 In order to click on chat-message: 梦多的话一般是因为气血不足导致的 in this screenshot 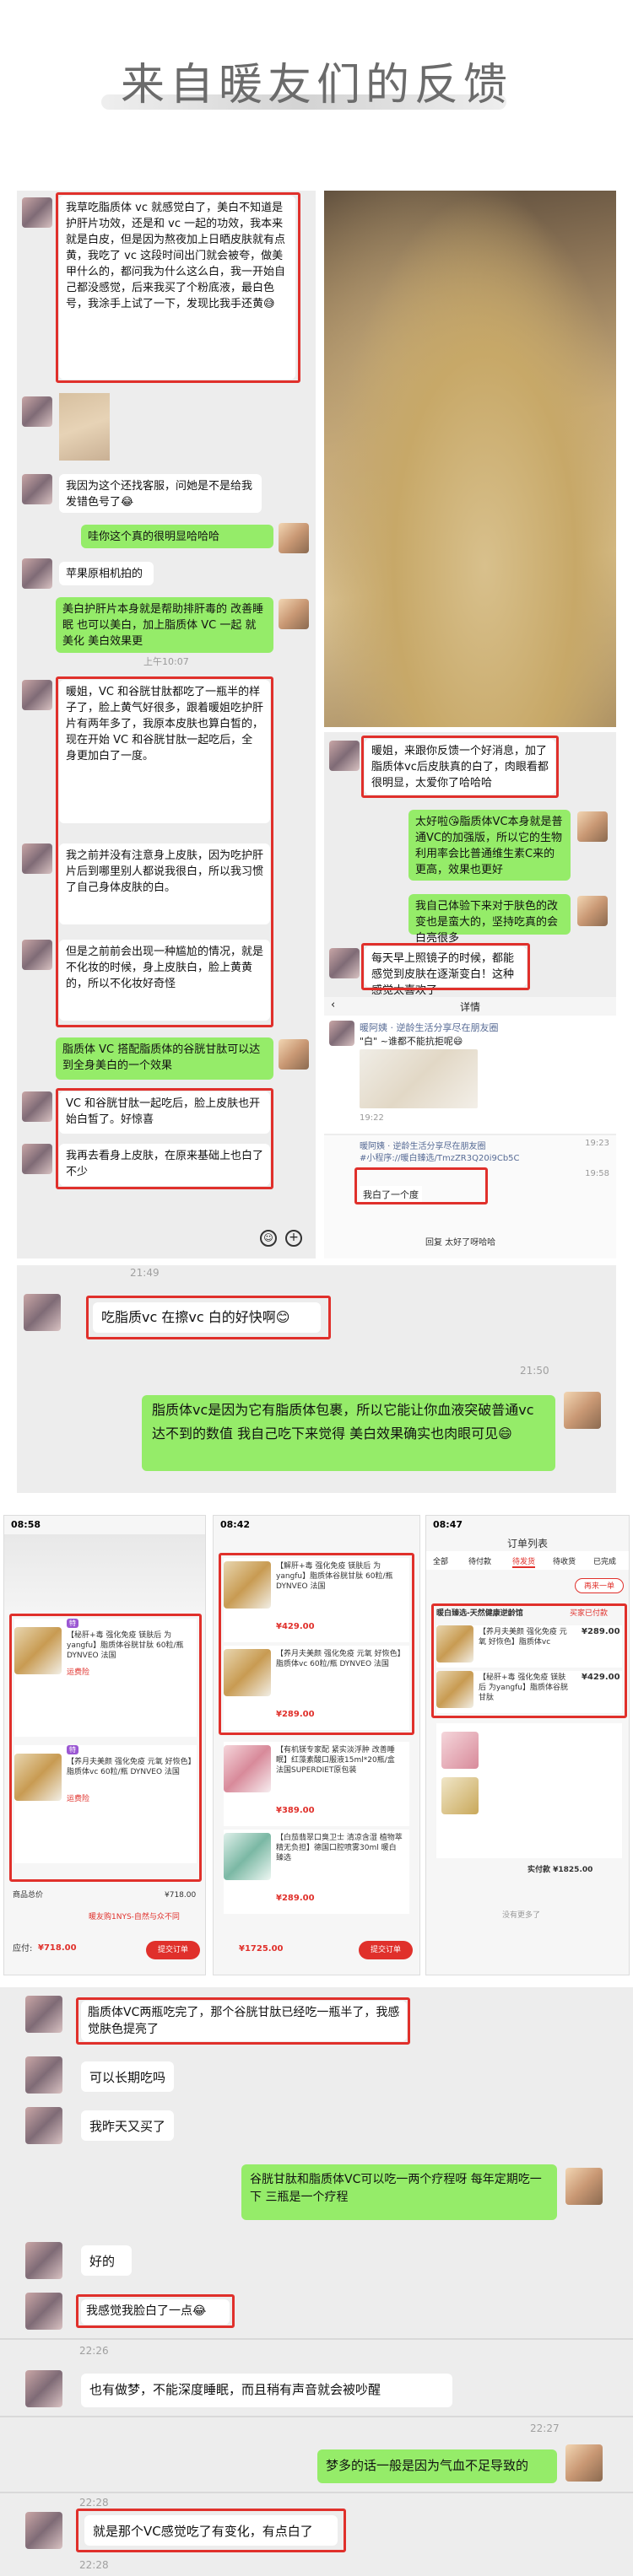, I will do `click(437, 2466)`.